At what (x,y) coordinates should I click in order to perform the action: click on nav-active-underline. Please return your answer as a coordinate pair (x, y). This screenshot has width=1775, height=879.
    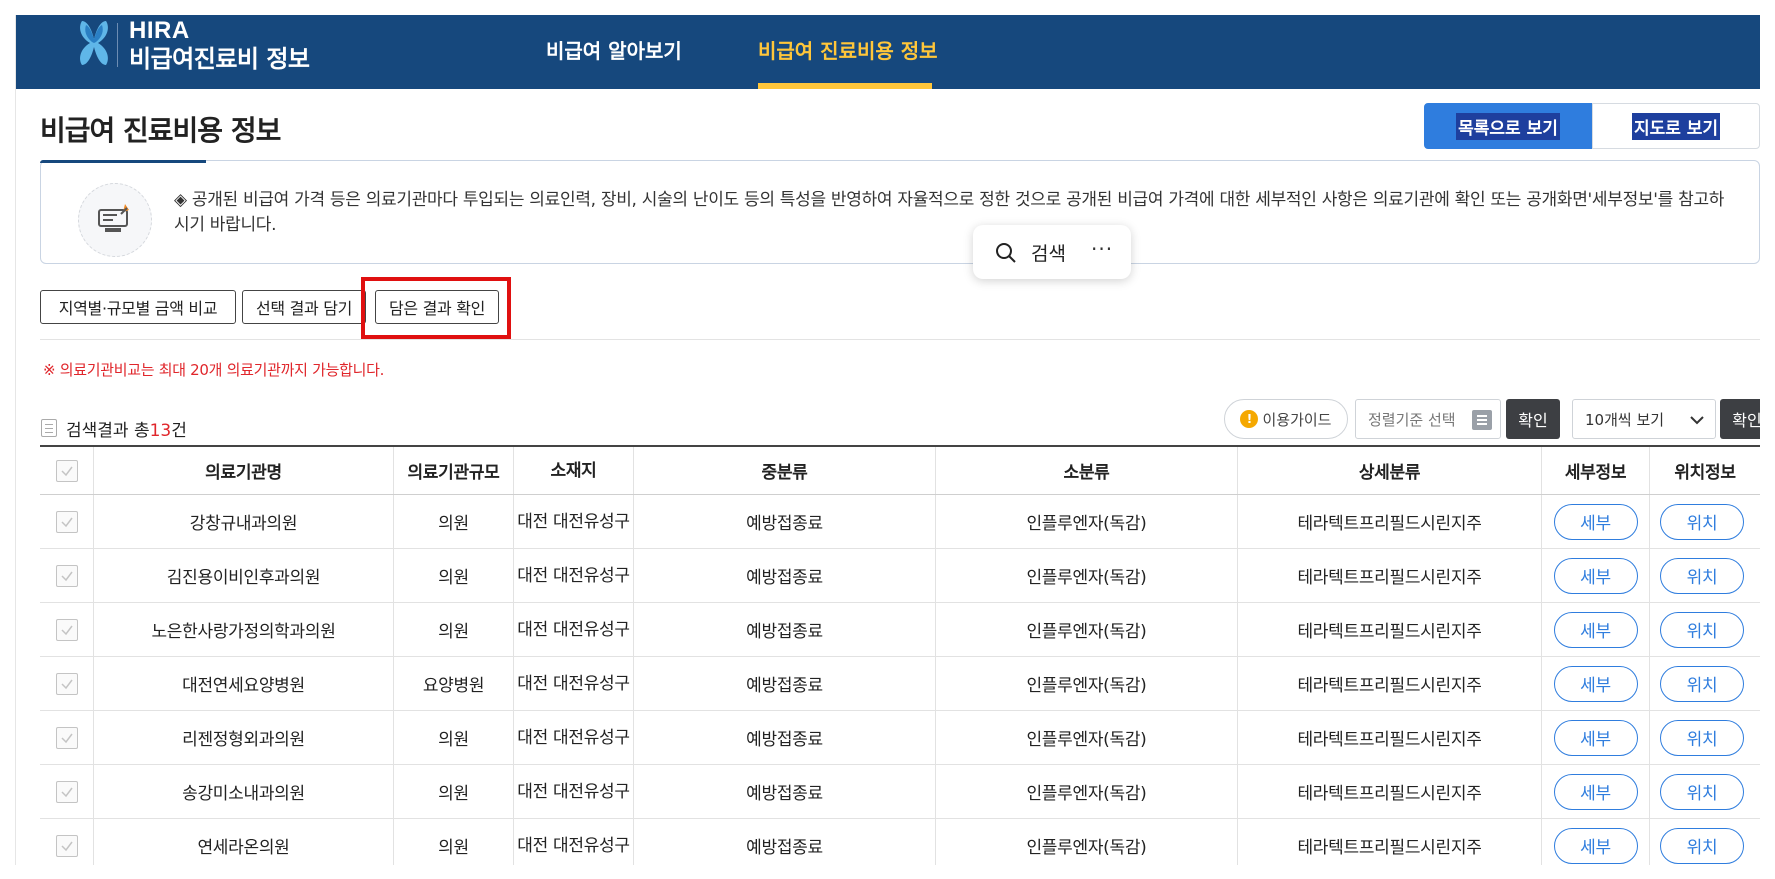
    Looking at the image, I should click on (845, 86).